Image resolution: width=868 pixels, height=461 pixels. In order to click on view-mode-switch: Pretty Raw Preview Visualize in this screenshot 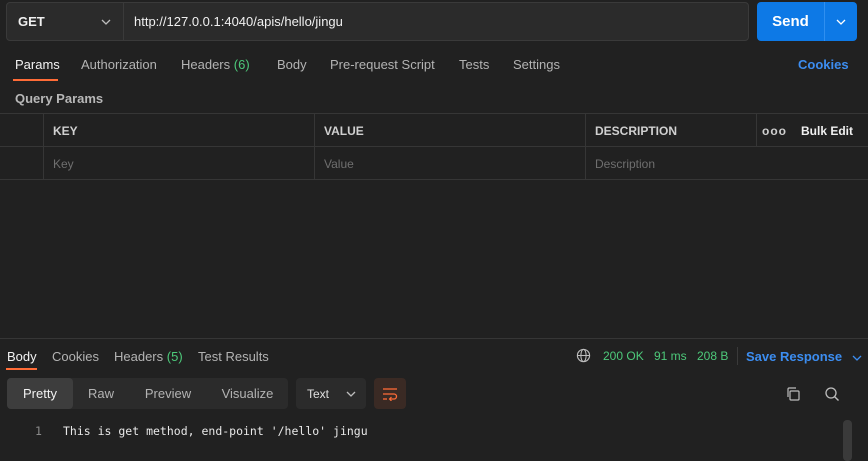, I will do `click(147, 393)`.